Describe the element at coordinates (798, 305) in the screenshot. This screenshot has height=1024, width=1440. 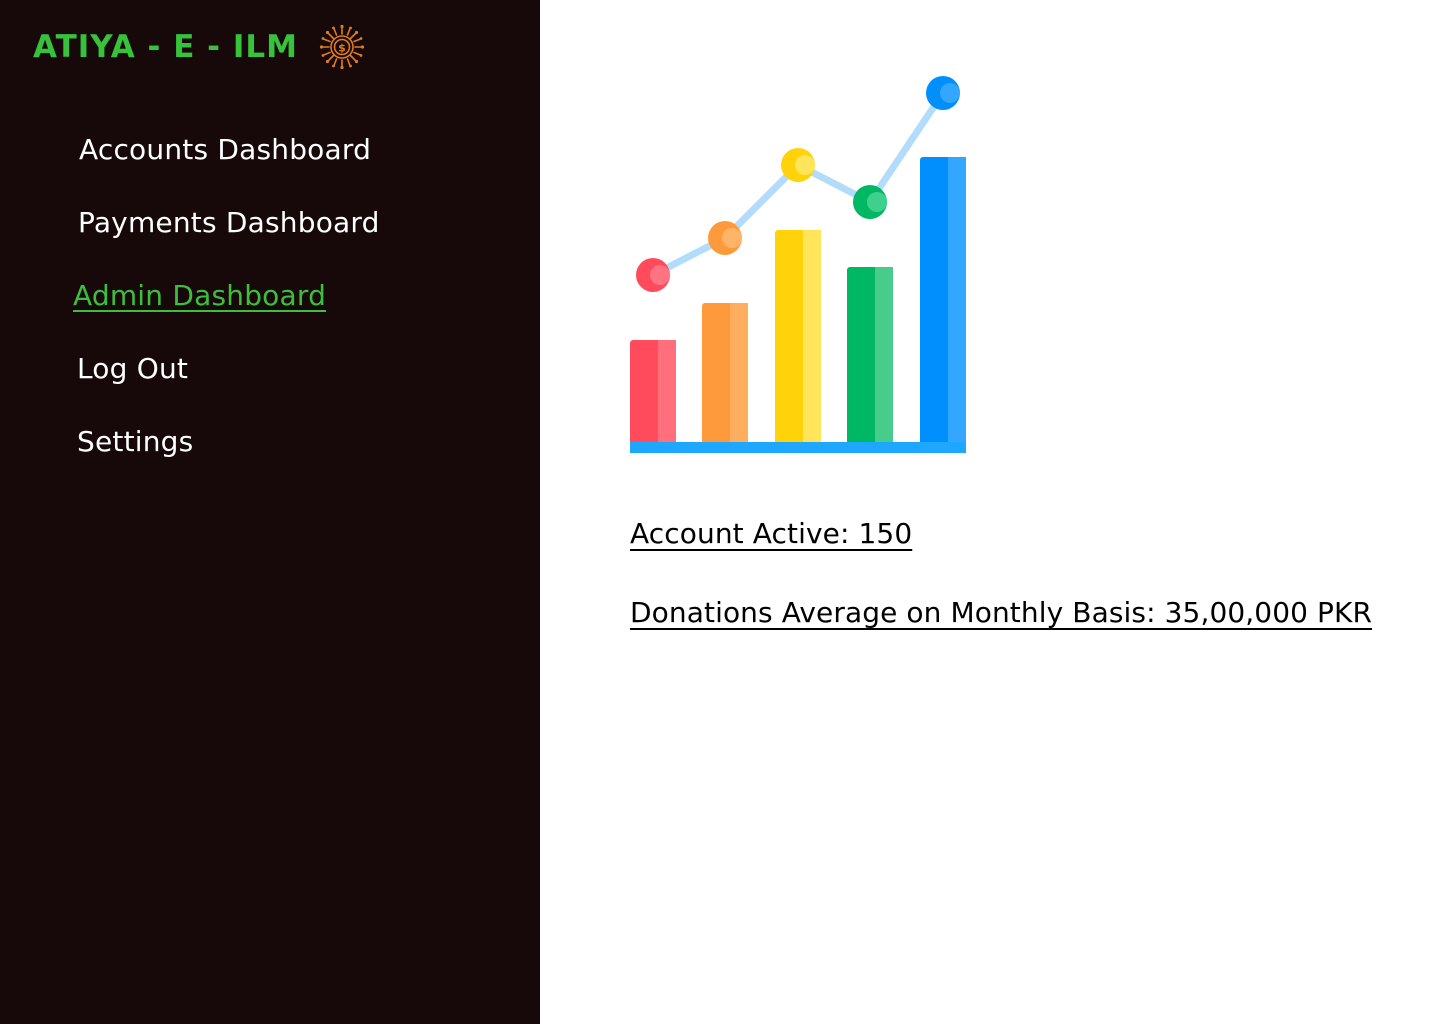
I see `illustration-bars` at that location.